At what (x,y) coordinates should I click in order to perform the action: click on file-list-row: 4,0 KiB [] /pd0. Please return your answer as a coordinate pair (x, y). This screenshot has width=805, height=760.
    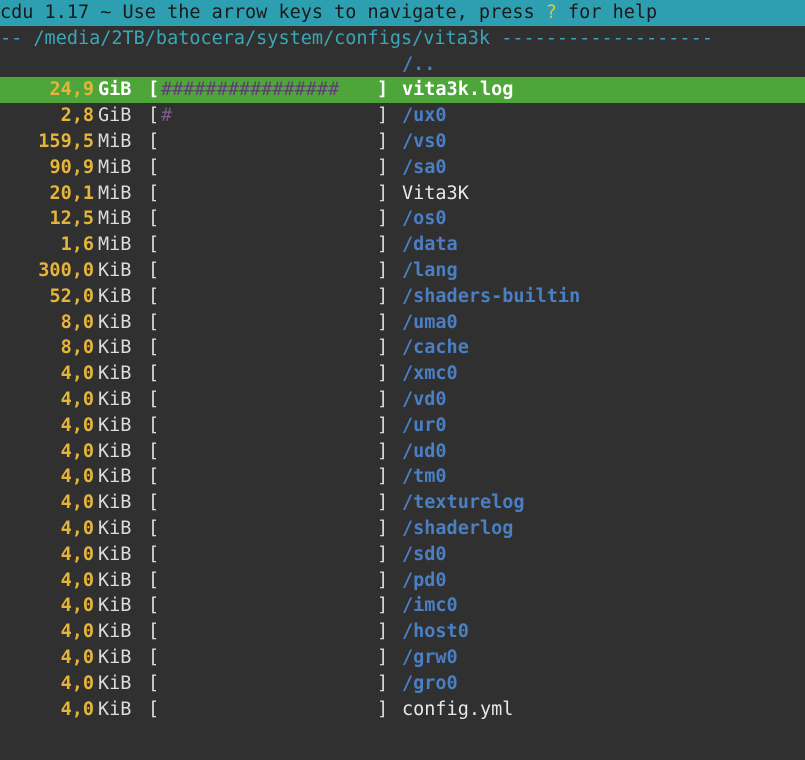
    Looking at the image, I should click on (402, 581).